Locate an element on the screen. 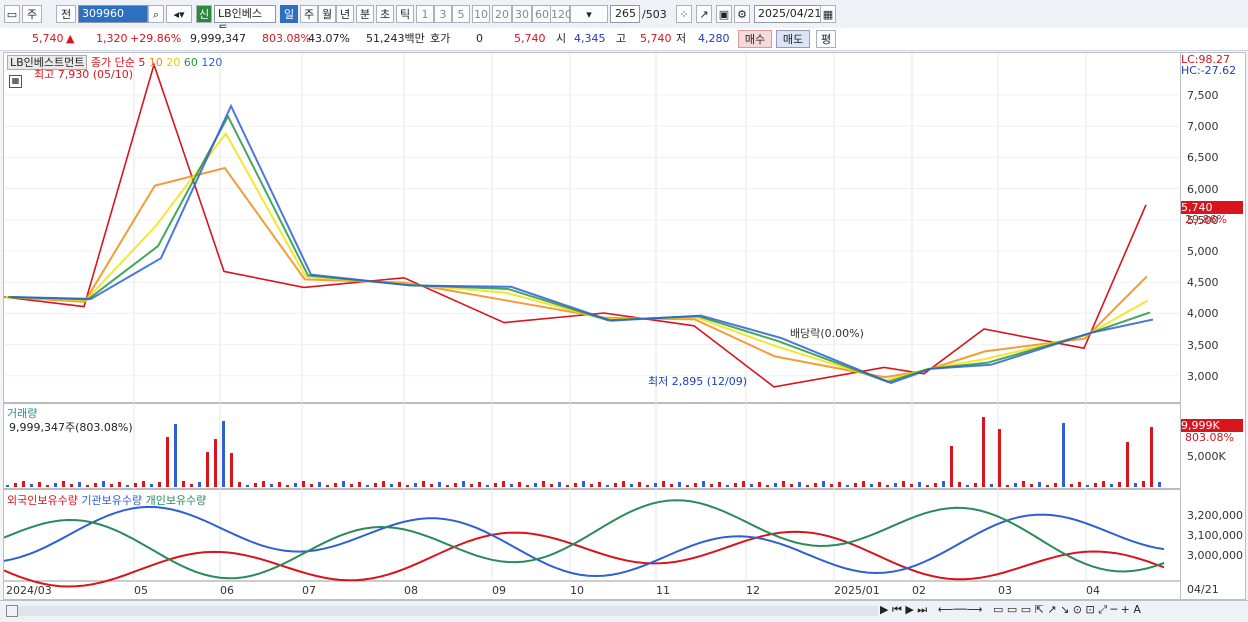 This screenshot has width=1248, height=622. interval-2-button: 5 is located at coordinates (461, 14).